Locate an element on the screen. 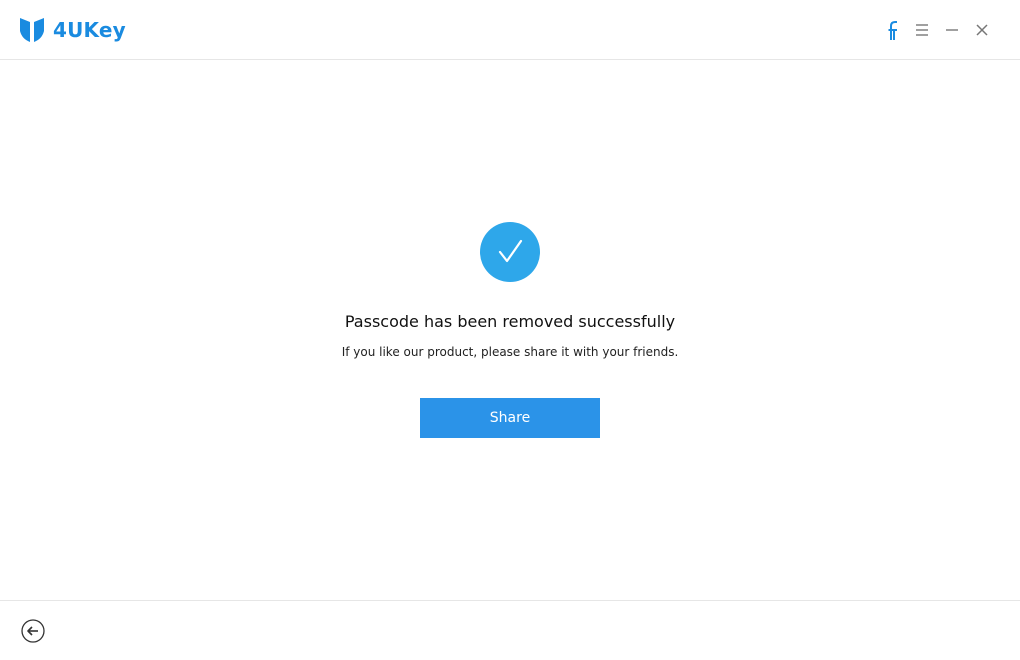 Image resolution: width=1020 pixels, height=660 pixels. success-check-icon is located at coordinates (510, 252).